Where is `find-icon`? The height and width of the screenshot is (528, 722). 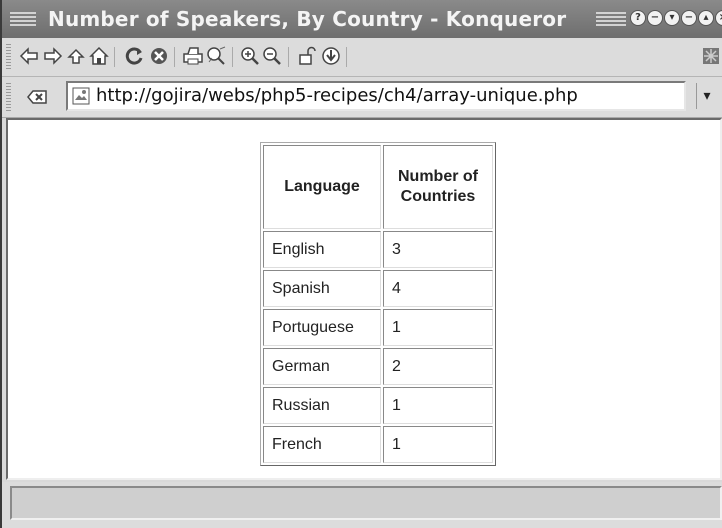
find-icon is located at coordinates (217, 56).